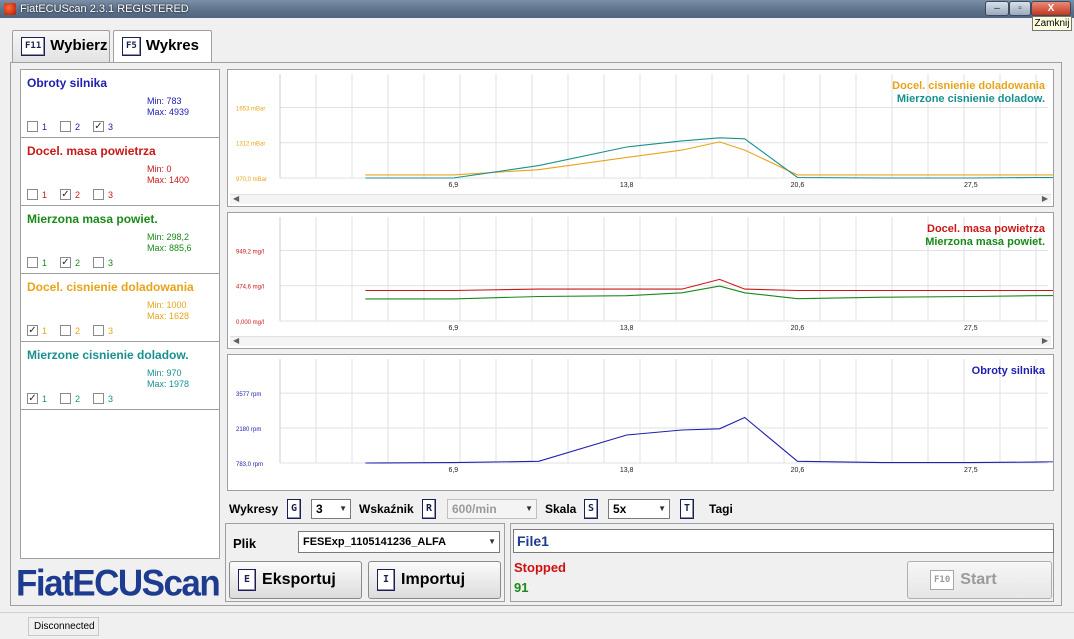 Image resolution: width=1074 pixels, height=639 pixels. Describe the element at coordinates (104, 9) in the screenshot. I see `window-title: FiatECUScan 2.3.1 REGISTERED` at that location.